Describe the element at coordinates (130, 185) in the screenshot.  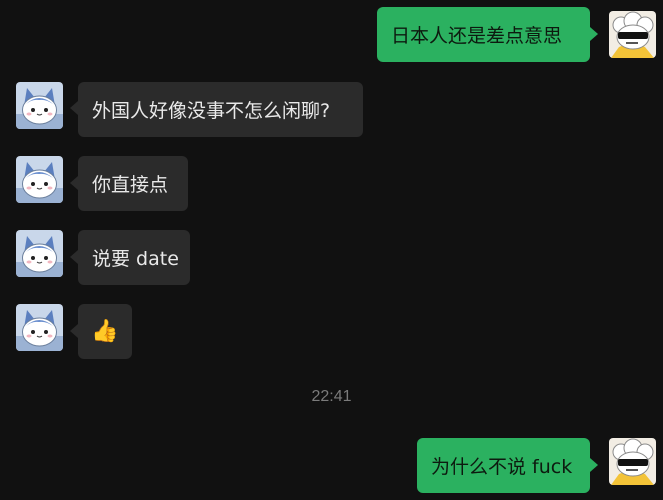
I see `message-text: 你直接点` at that location.